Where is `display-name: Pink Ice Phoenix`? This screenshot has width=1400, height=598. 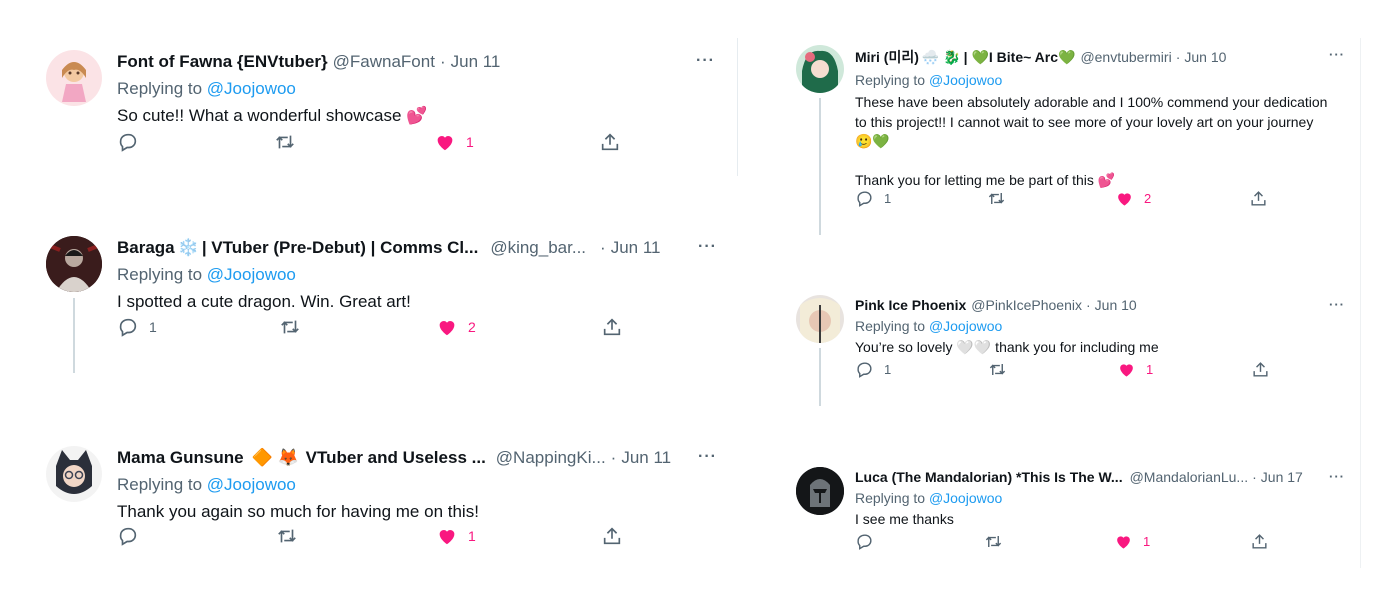 display-name: Pink Ice Phoenix is located at coordinates (910, 305).